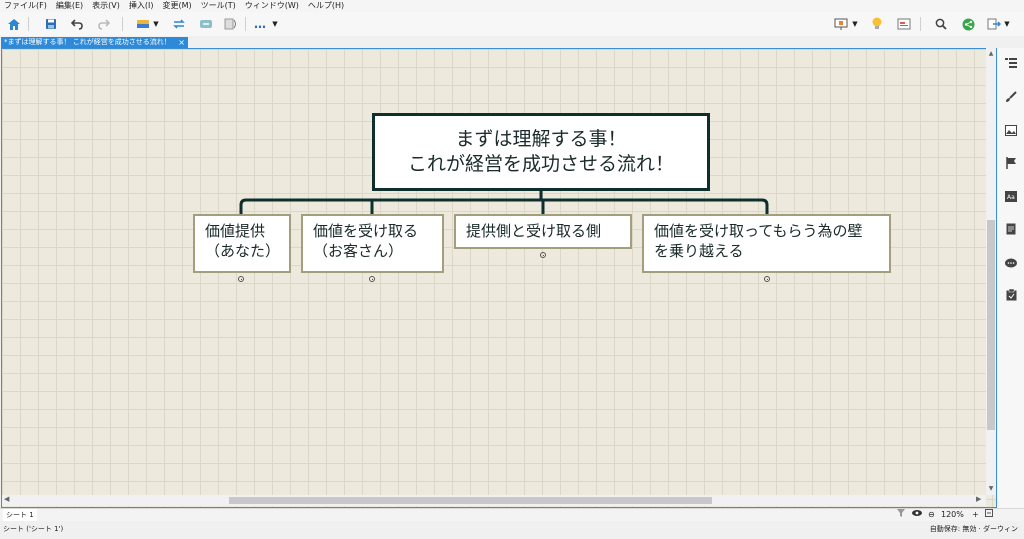  What do you see at coordinates (1011, 278) in the screenshot?
I see `right-panel: Aa` at bounding box center [1011, 278].